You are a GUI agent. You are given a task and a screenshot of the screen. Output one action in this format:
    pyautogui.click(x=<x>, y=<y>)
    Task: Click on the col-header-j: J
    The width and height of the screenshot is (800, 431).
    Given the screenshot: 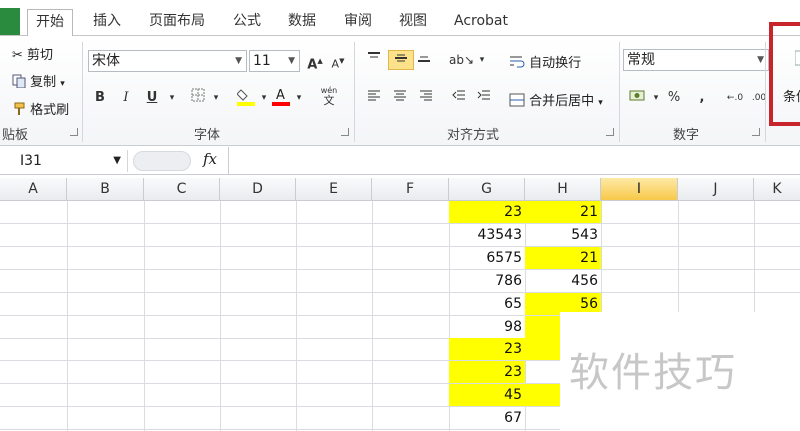 What is the action you would take?
    pyautogui.click(x=716, y=189)
    